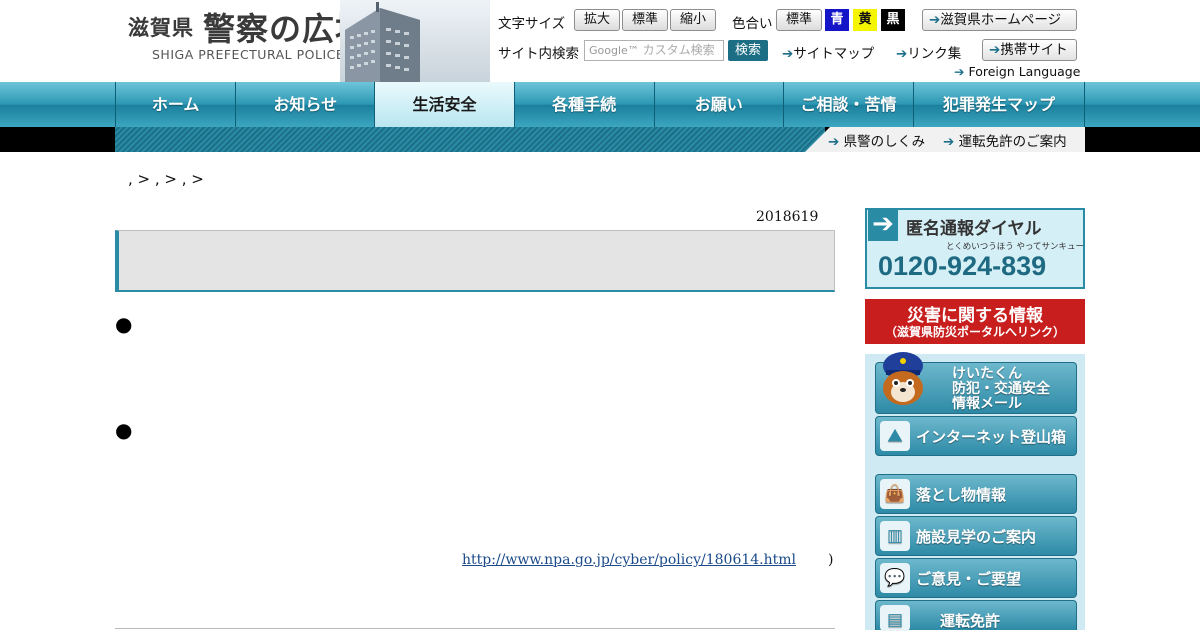 Image resolution: width=1200 pixels, height=641 pixels. What do you see at coordinates (693, 20) in the screenshot?
I see `font-size-small-button: 縮小` at bounding box center [693, 20].